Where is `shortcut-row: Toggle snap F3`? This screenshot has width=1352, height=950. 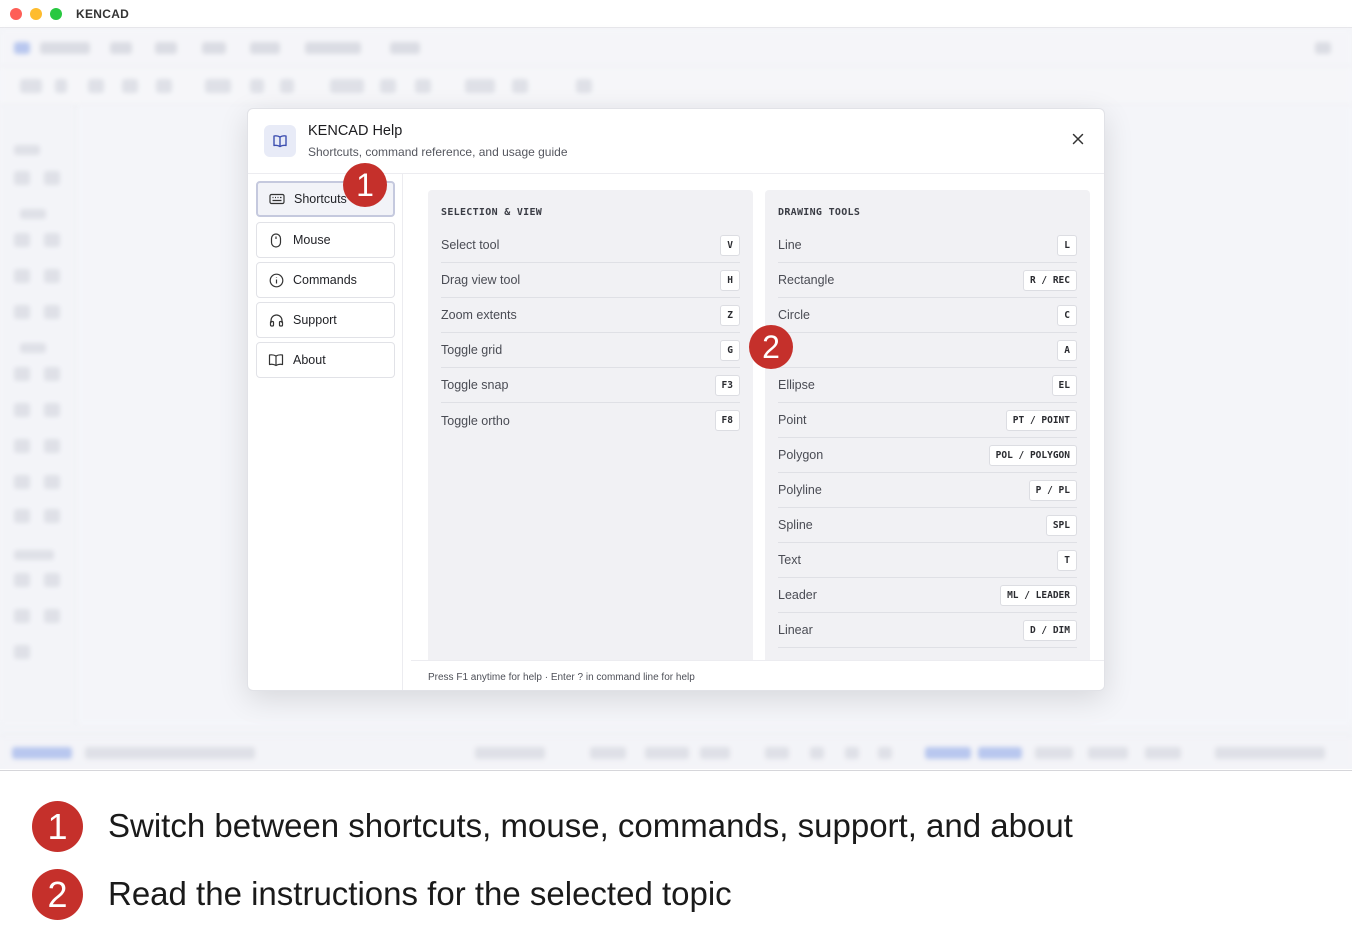 shortcut-row: Toggle snap F3 is located at coordinates (590, 385).